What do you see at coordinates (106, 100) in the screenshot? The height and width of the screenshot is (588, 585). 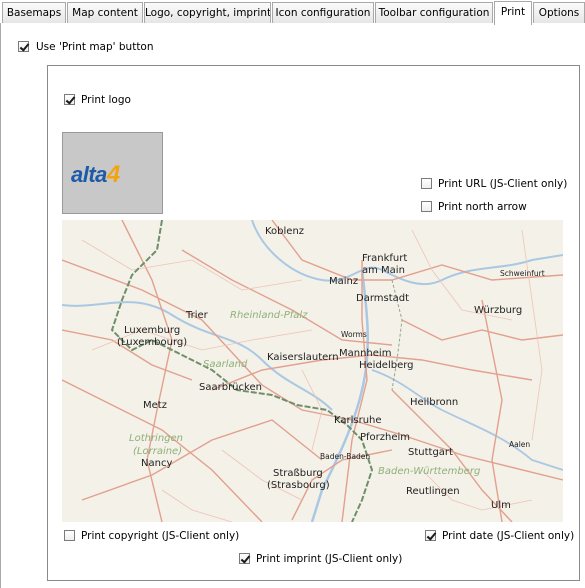 I see `print-logo-label: Print logo` at bounding box center [106, 100].